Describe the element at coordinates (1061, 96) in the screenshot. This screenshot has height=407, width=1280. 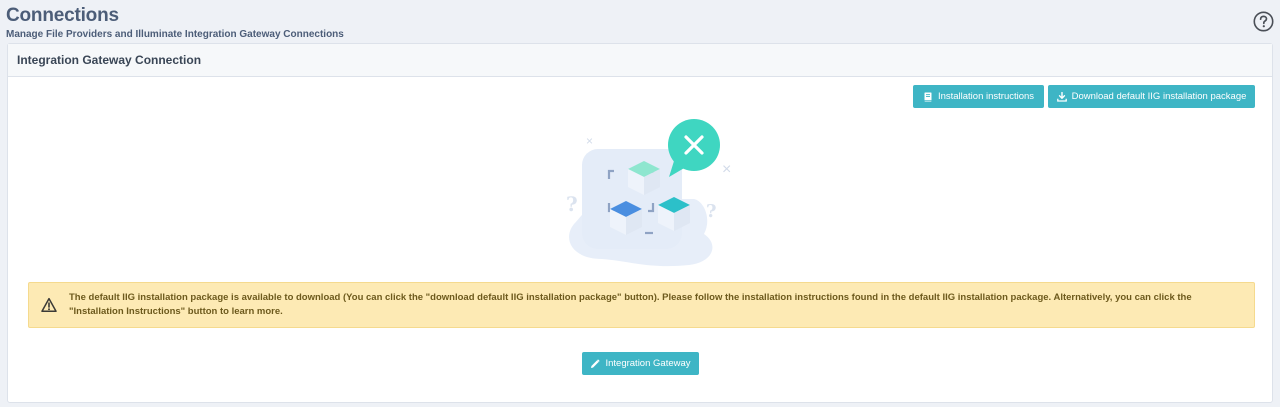
I see `download-icon` at that location.